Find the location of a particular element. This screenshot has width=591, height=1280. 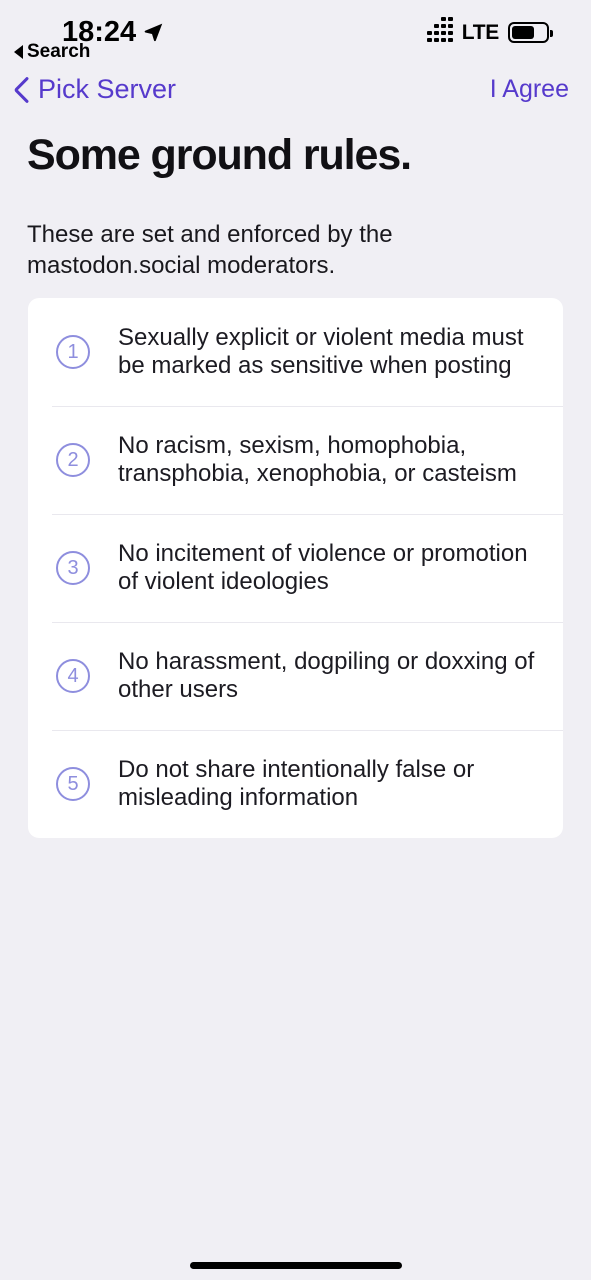

status-bar: 18:24 Search LTE is located at coordinates (295, 34).